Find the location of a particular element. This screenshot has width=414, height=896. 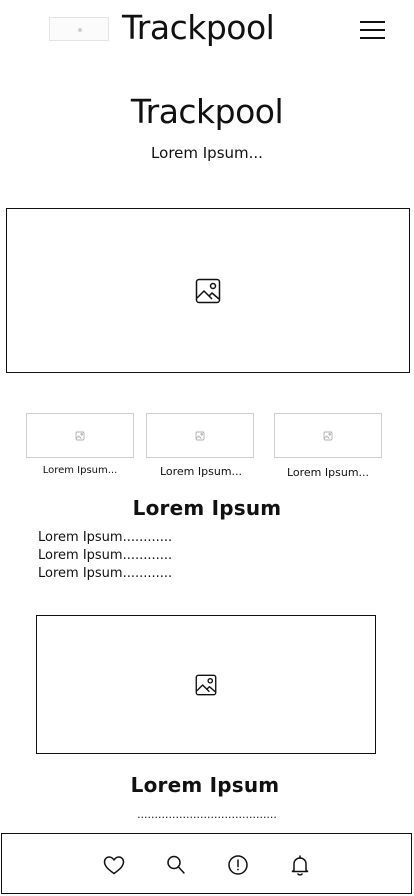

alert-icon is located at coordinates (238, 865).